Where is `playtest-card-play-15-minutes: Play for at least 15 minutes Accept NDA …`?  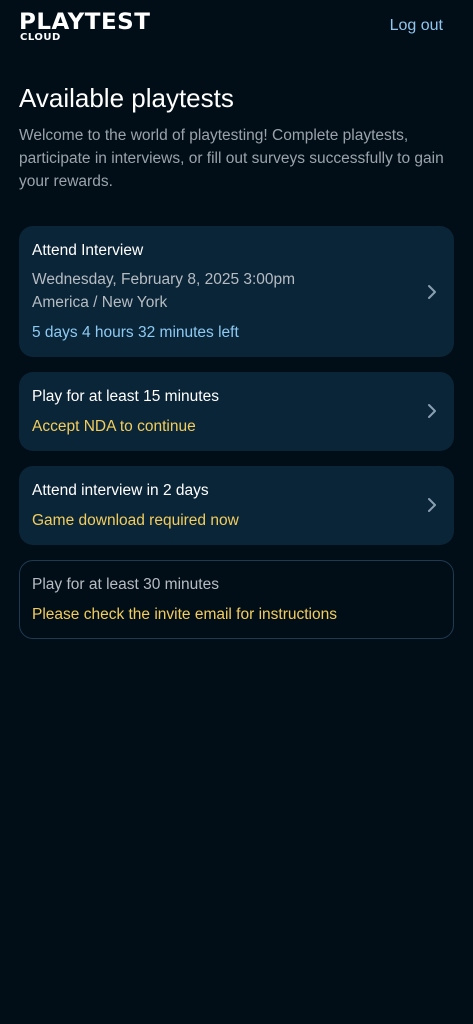 playtest-card-play-15-minutes: Play for at least 15 minutes Accept NDA … is located at coordinates (236, 411).